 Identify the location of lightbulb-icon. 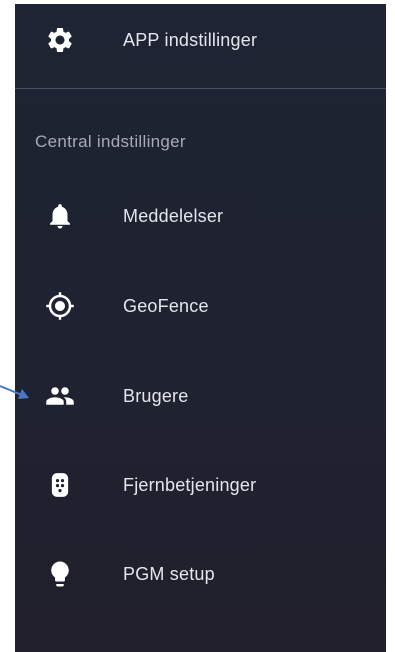
(60, 574).